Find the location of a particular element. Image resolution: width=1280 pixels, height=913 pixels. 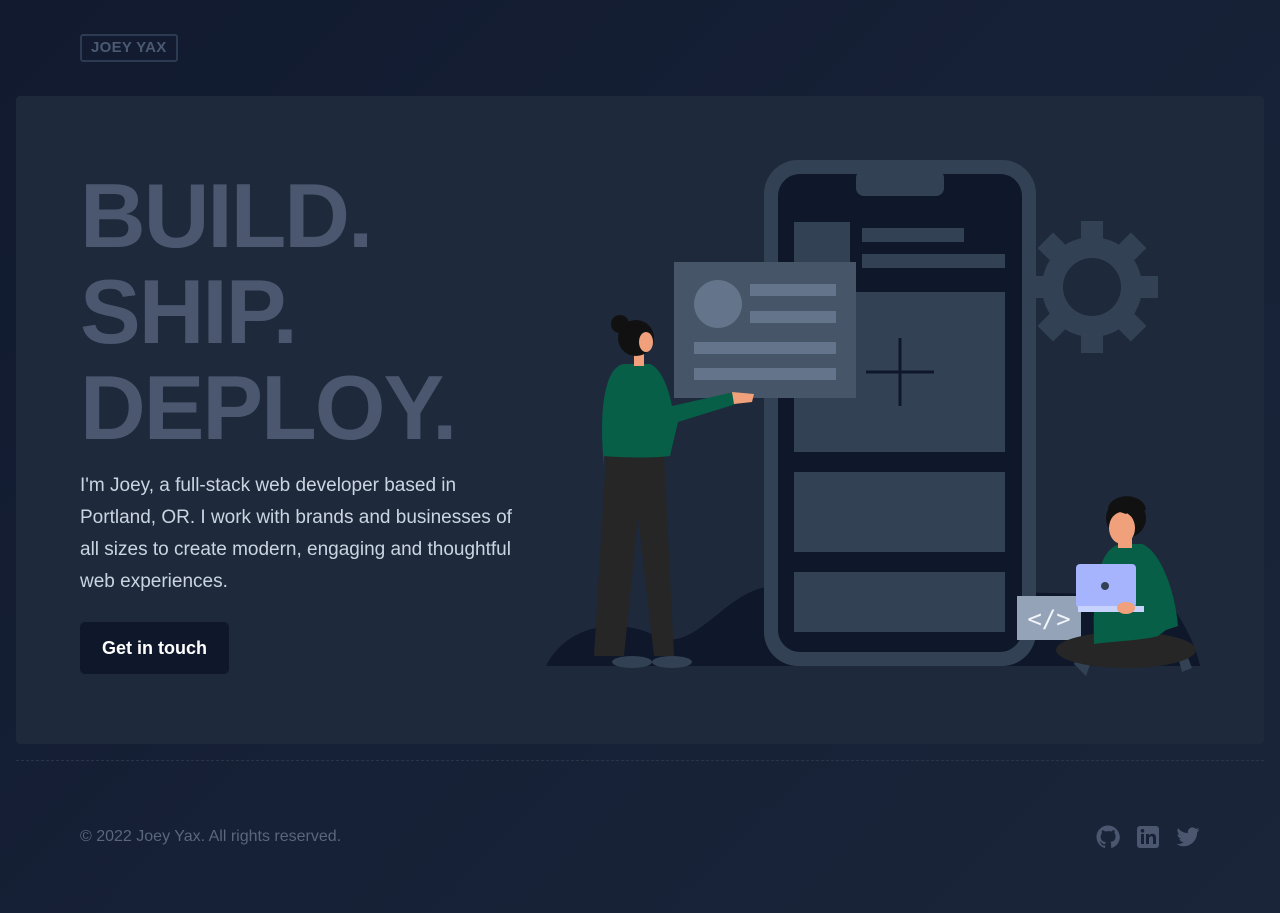

headline-line-deploy: DEPLOY. is located at coordinates (268, 408).